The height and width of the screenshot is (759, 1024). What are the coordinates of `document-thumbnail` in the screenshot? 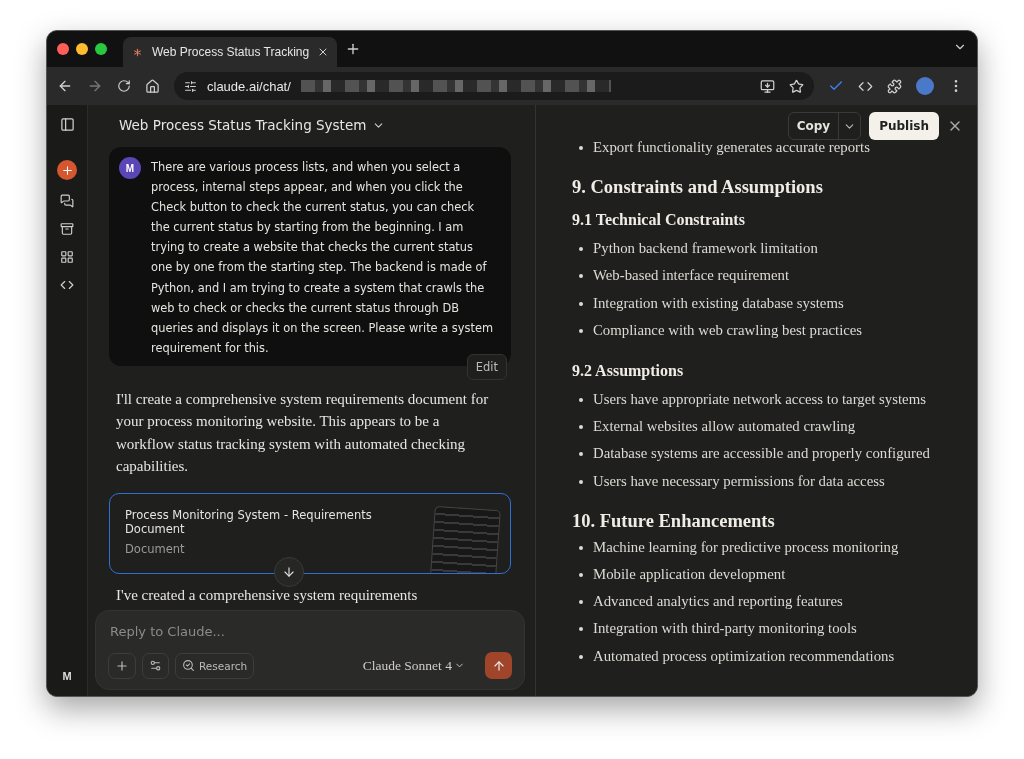 It's located at (465, 539).